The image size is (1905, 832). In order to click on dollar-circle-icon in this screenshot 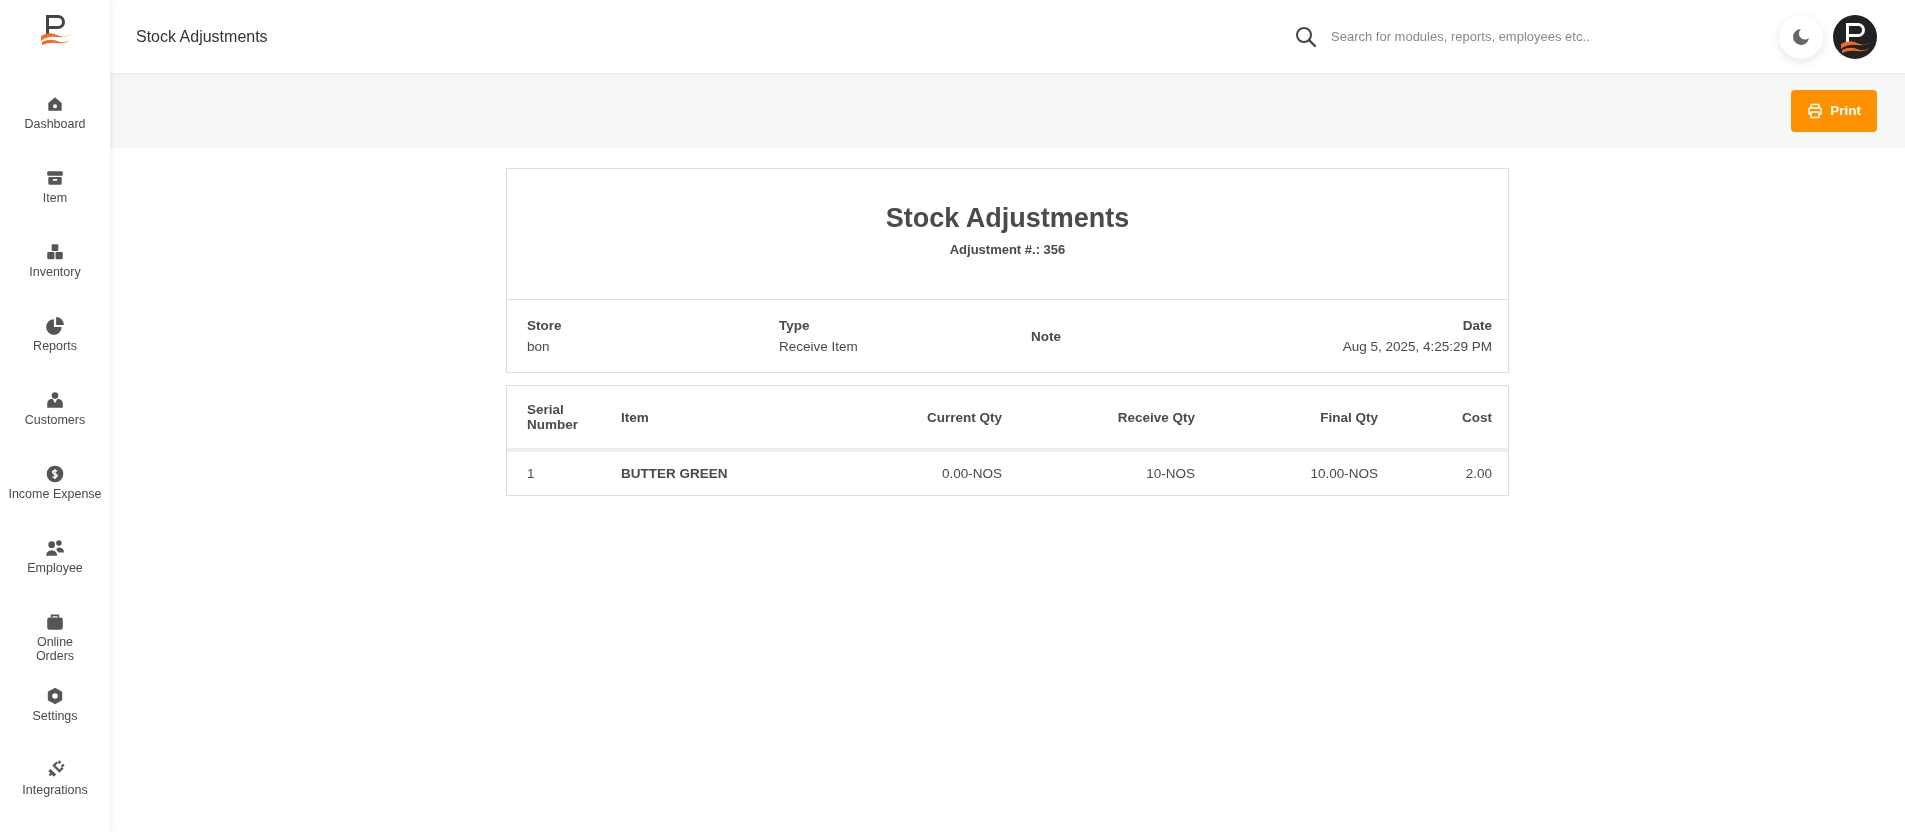, I will do `click(55, 474)`.